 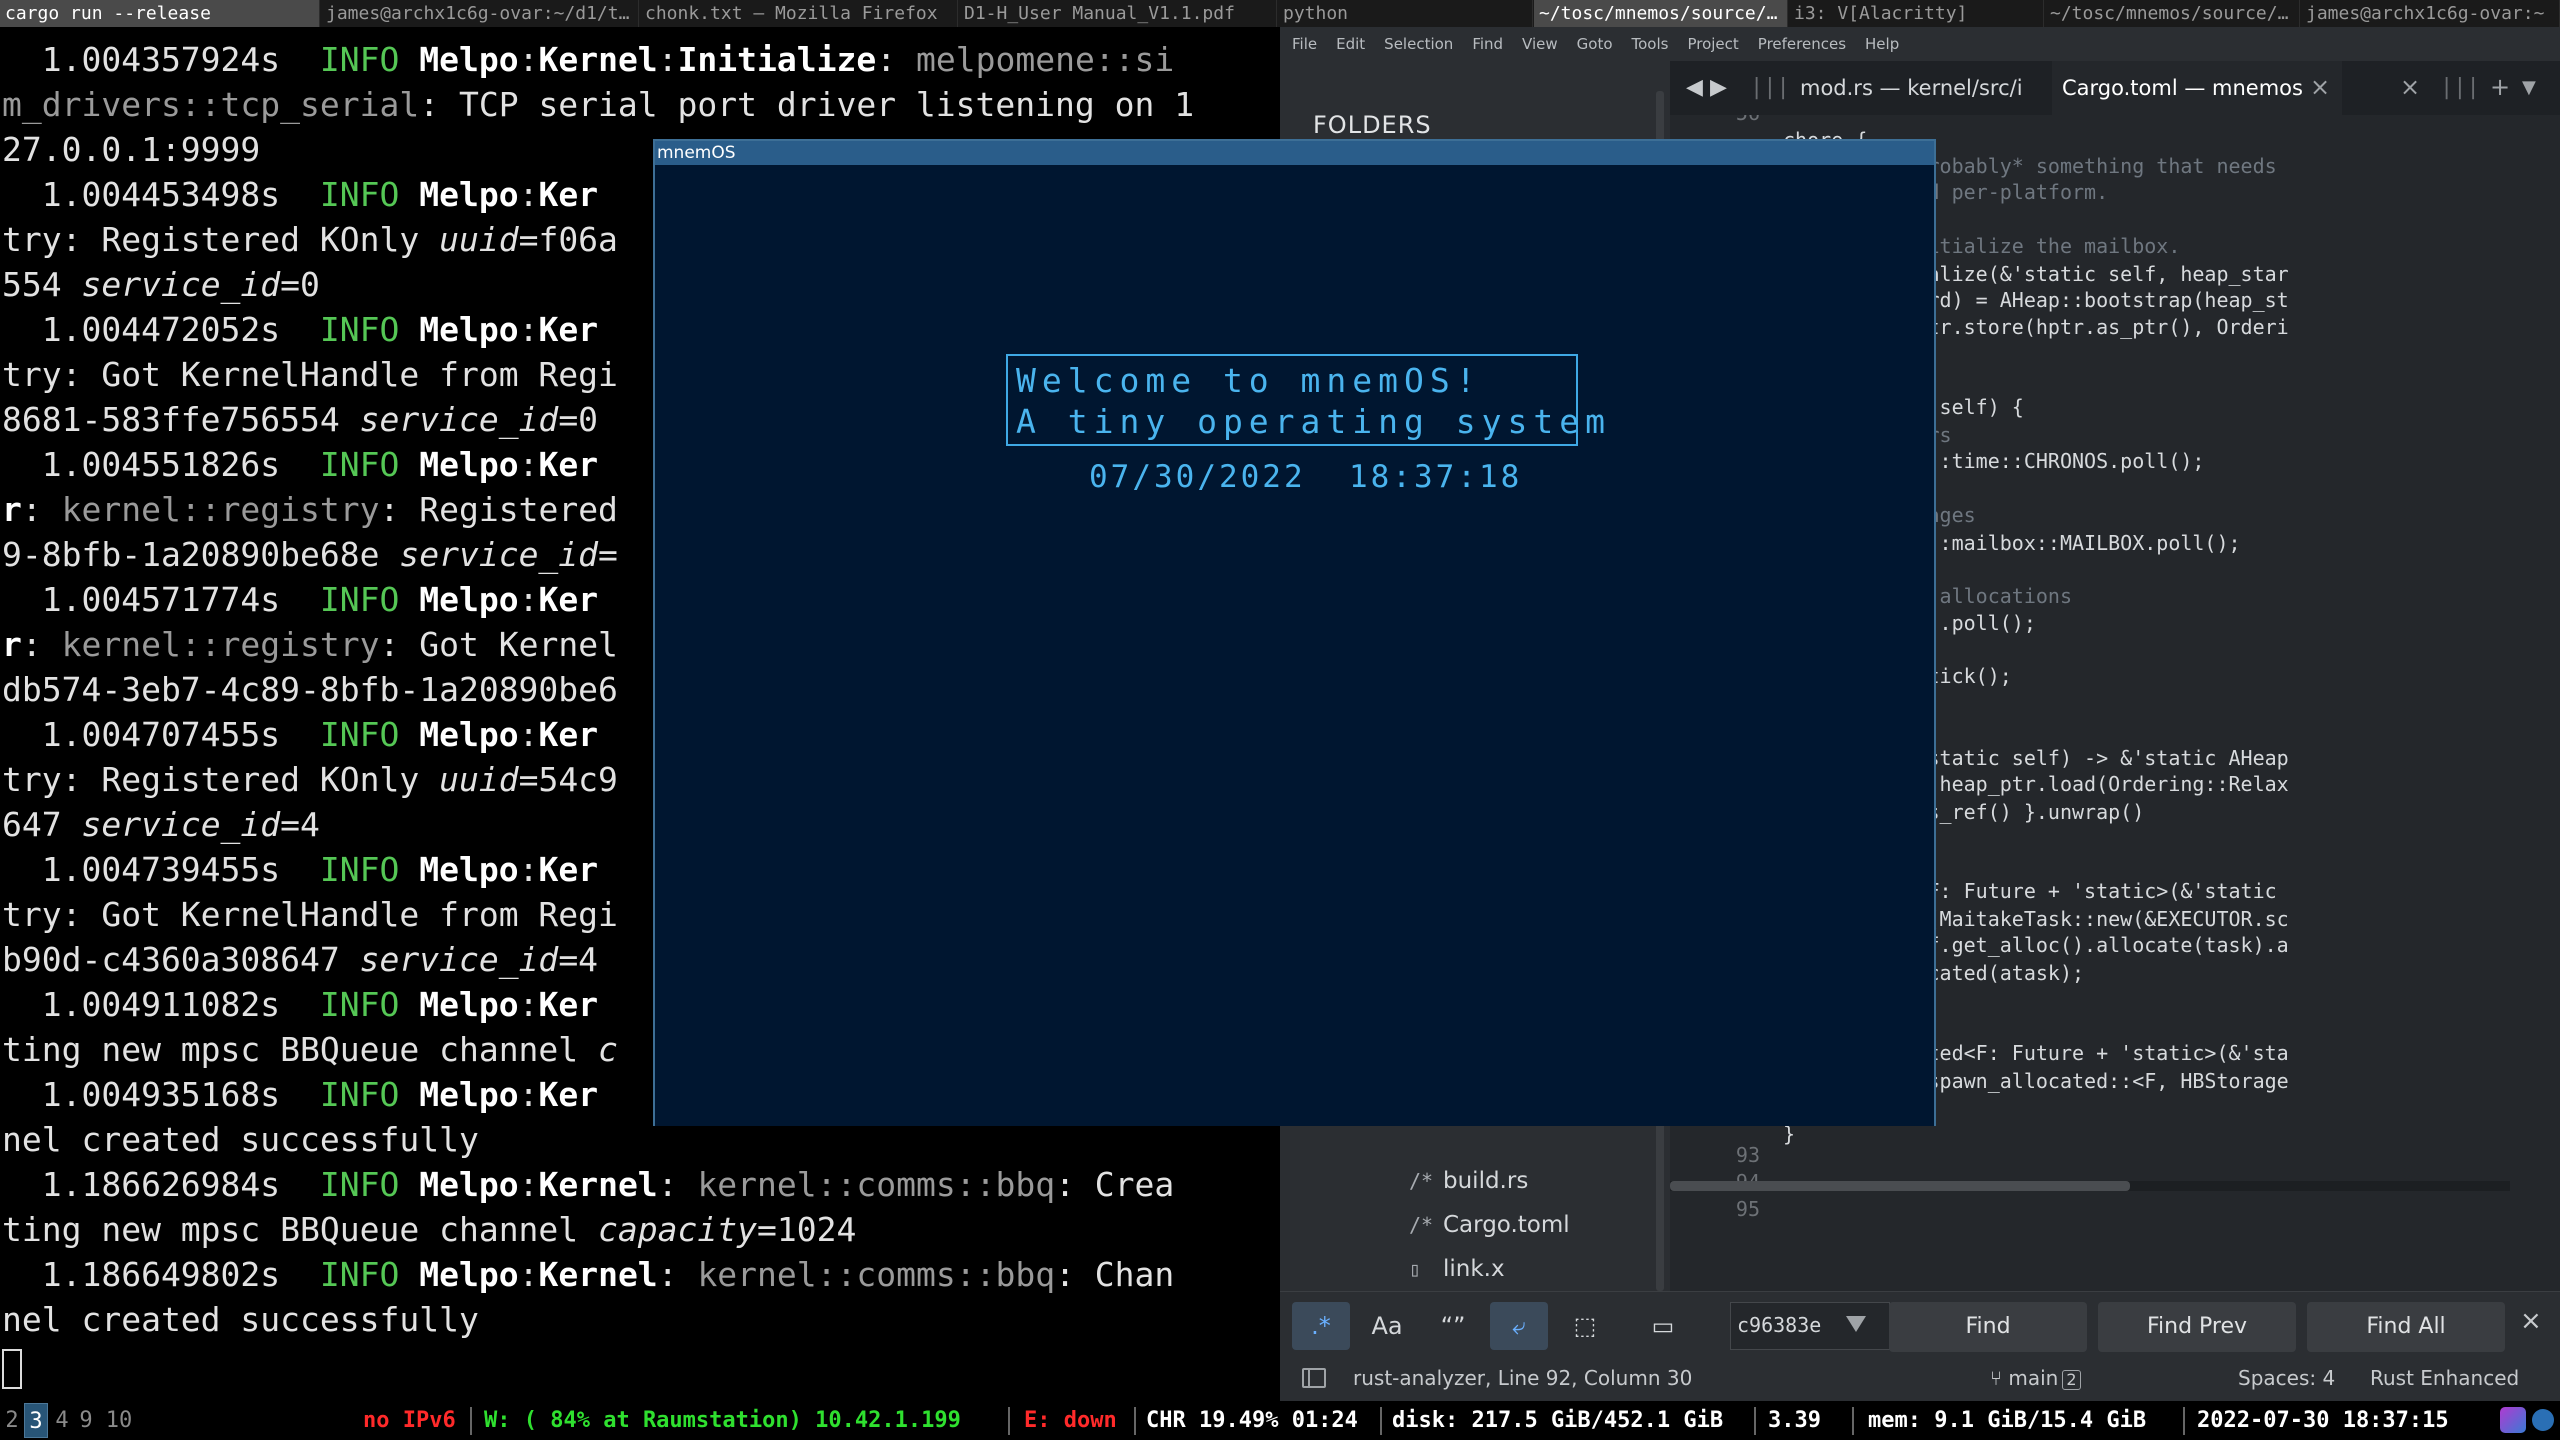 I want to click on highlight-matches-toggle-button: ▭, so click(x=1663, y=1326).